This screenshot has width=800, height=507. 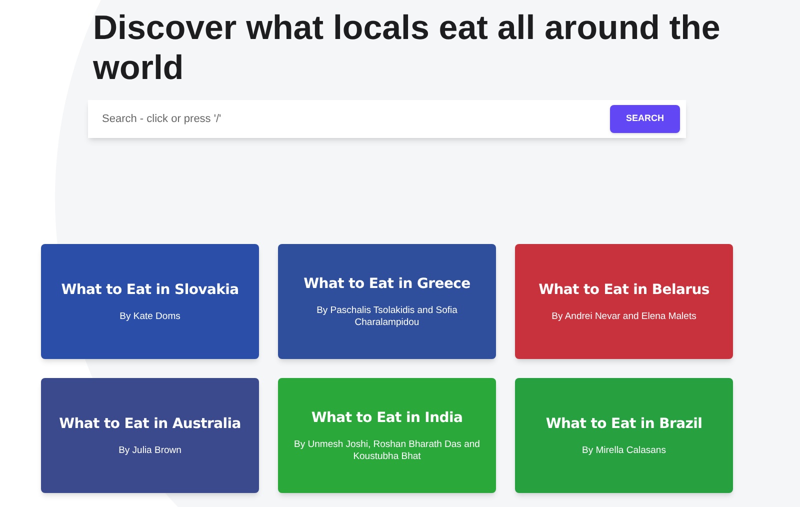 What do you see at coordinates (624, 424) in the screenshot?
I see `card-title: What to Eat in Brazil` at bounding box center [624, 424].